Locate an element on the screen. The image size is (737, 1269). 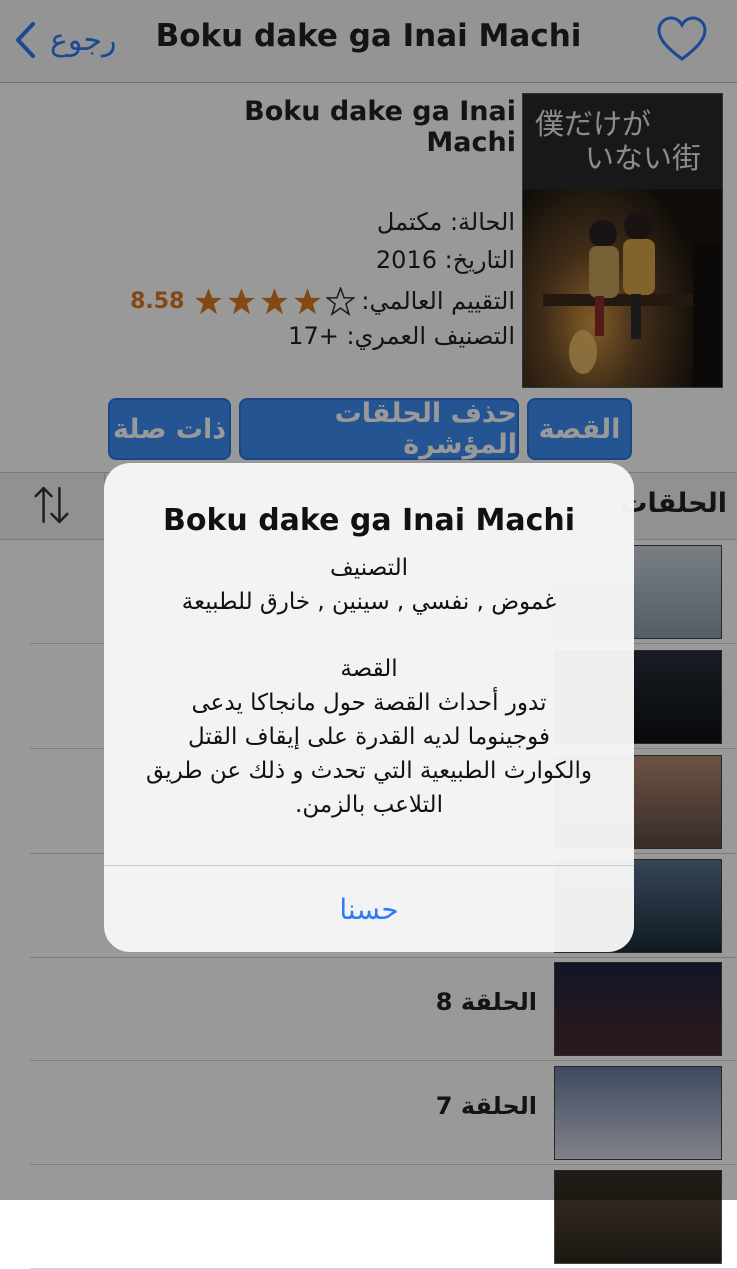
alert-story-line: فوجينوما لديه القدرة على إيقاف القتل is located at coordinates (369, 737).